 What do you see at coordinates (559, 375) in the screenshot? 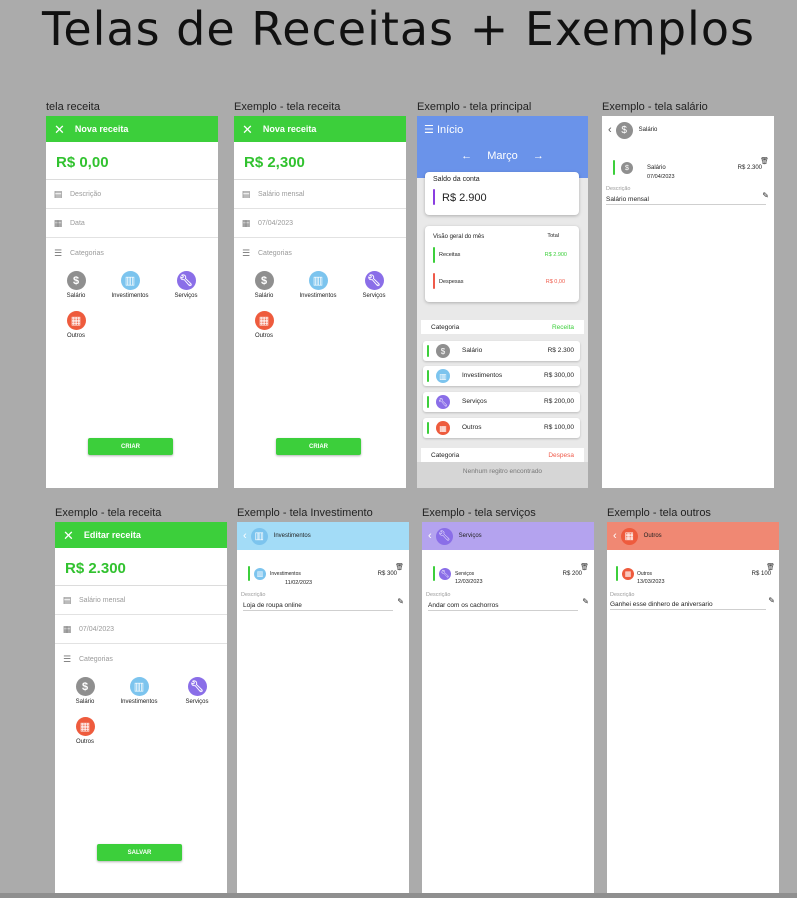
I see `row-value: R$ 300,00` at bounding box center [559, 375].